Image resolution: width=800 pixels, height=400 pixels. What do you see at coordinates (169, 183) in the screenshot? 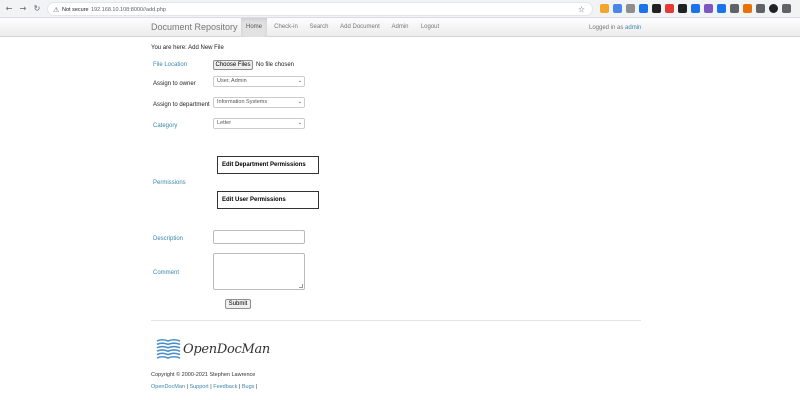
I see `permissions-label: Permissions` at bounding box center [169, 183].